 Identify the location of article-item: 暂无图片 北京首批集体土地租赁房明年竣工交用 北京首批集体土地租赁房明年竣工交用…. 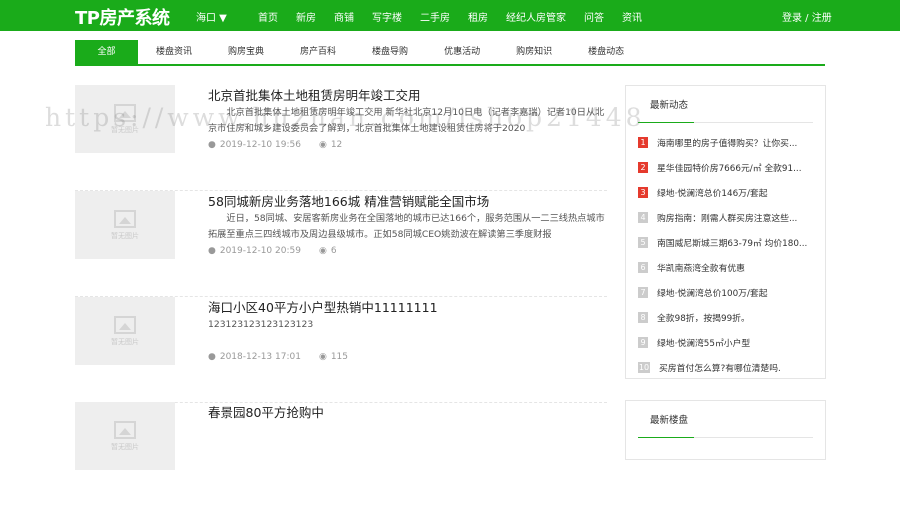
(341, 138).